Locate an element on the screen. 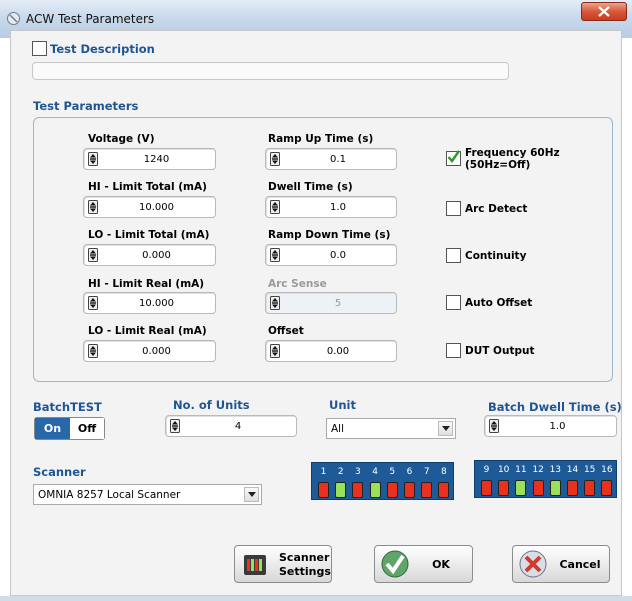 The width and height of the screenshot is (632, 601). window-title: ACW Test Parameters is located at coordinates (90, 19).